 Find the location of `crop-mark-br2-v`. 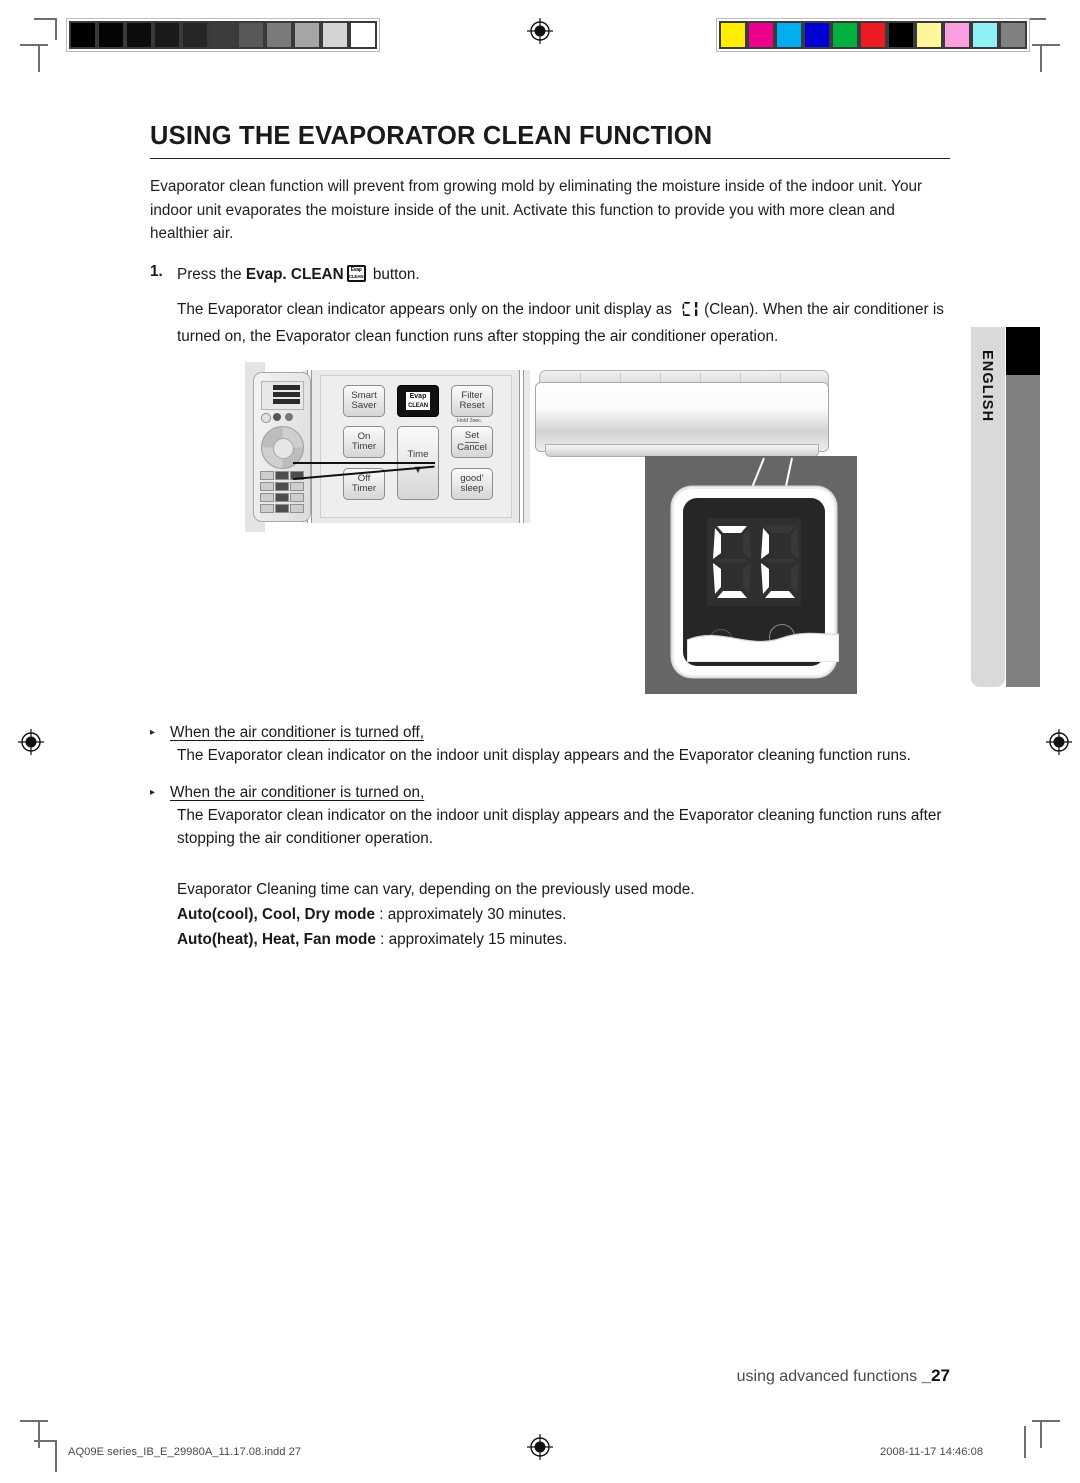

crop-mark-br2-v is located at coordinates (1025, 1442).